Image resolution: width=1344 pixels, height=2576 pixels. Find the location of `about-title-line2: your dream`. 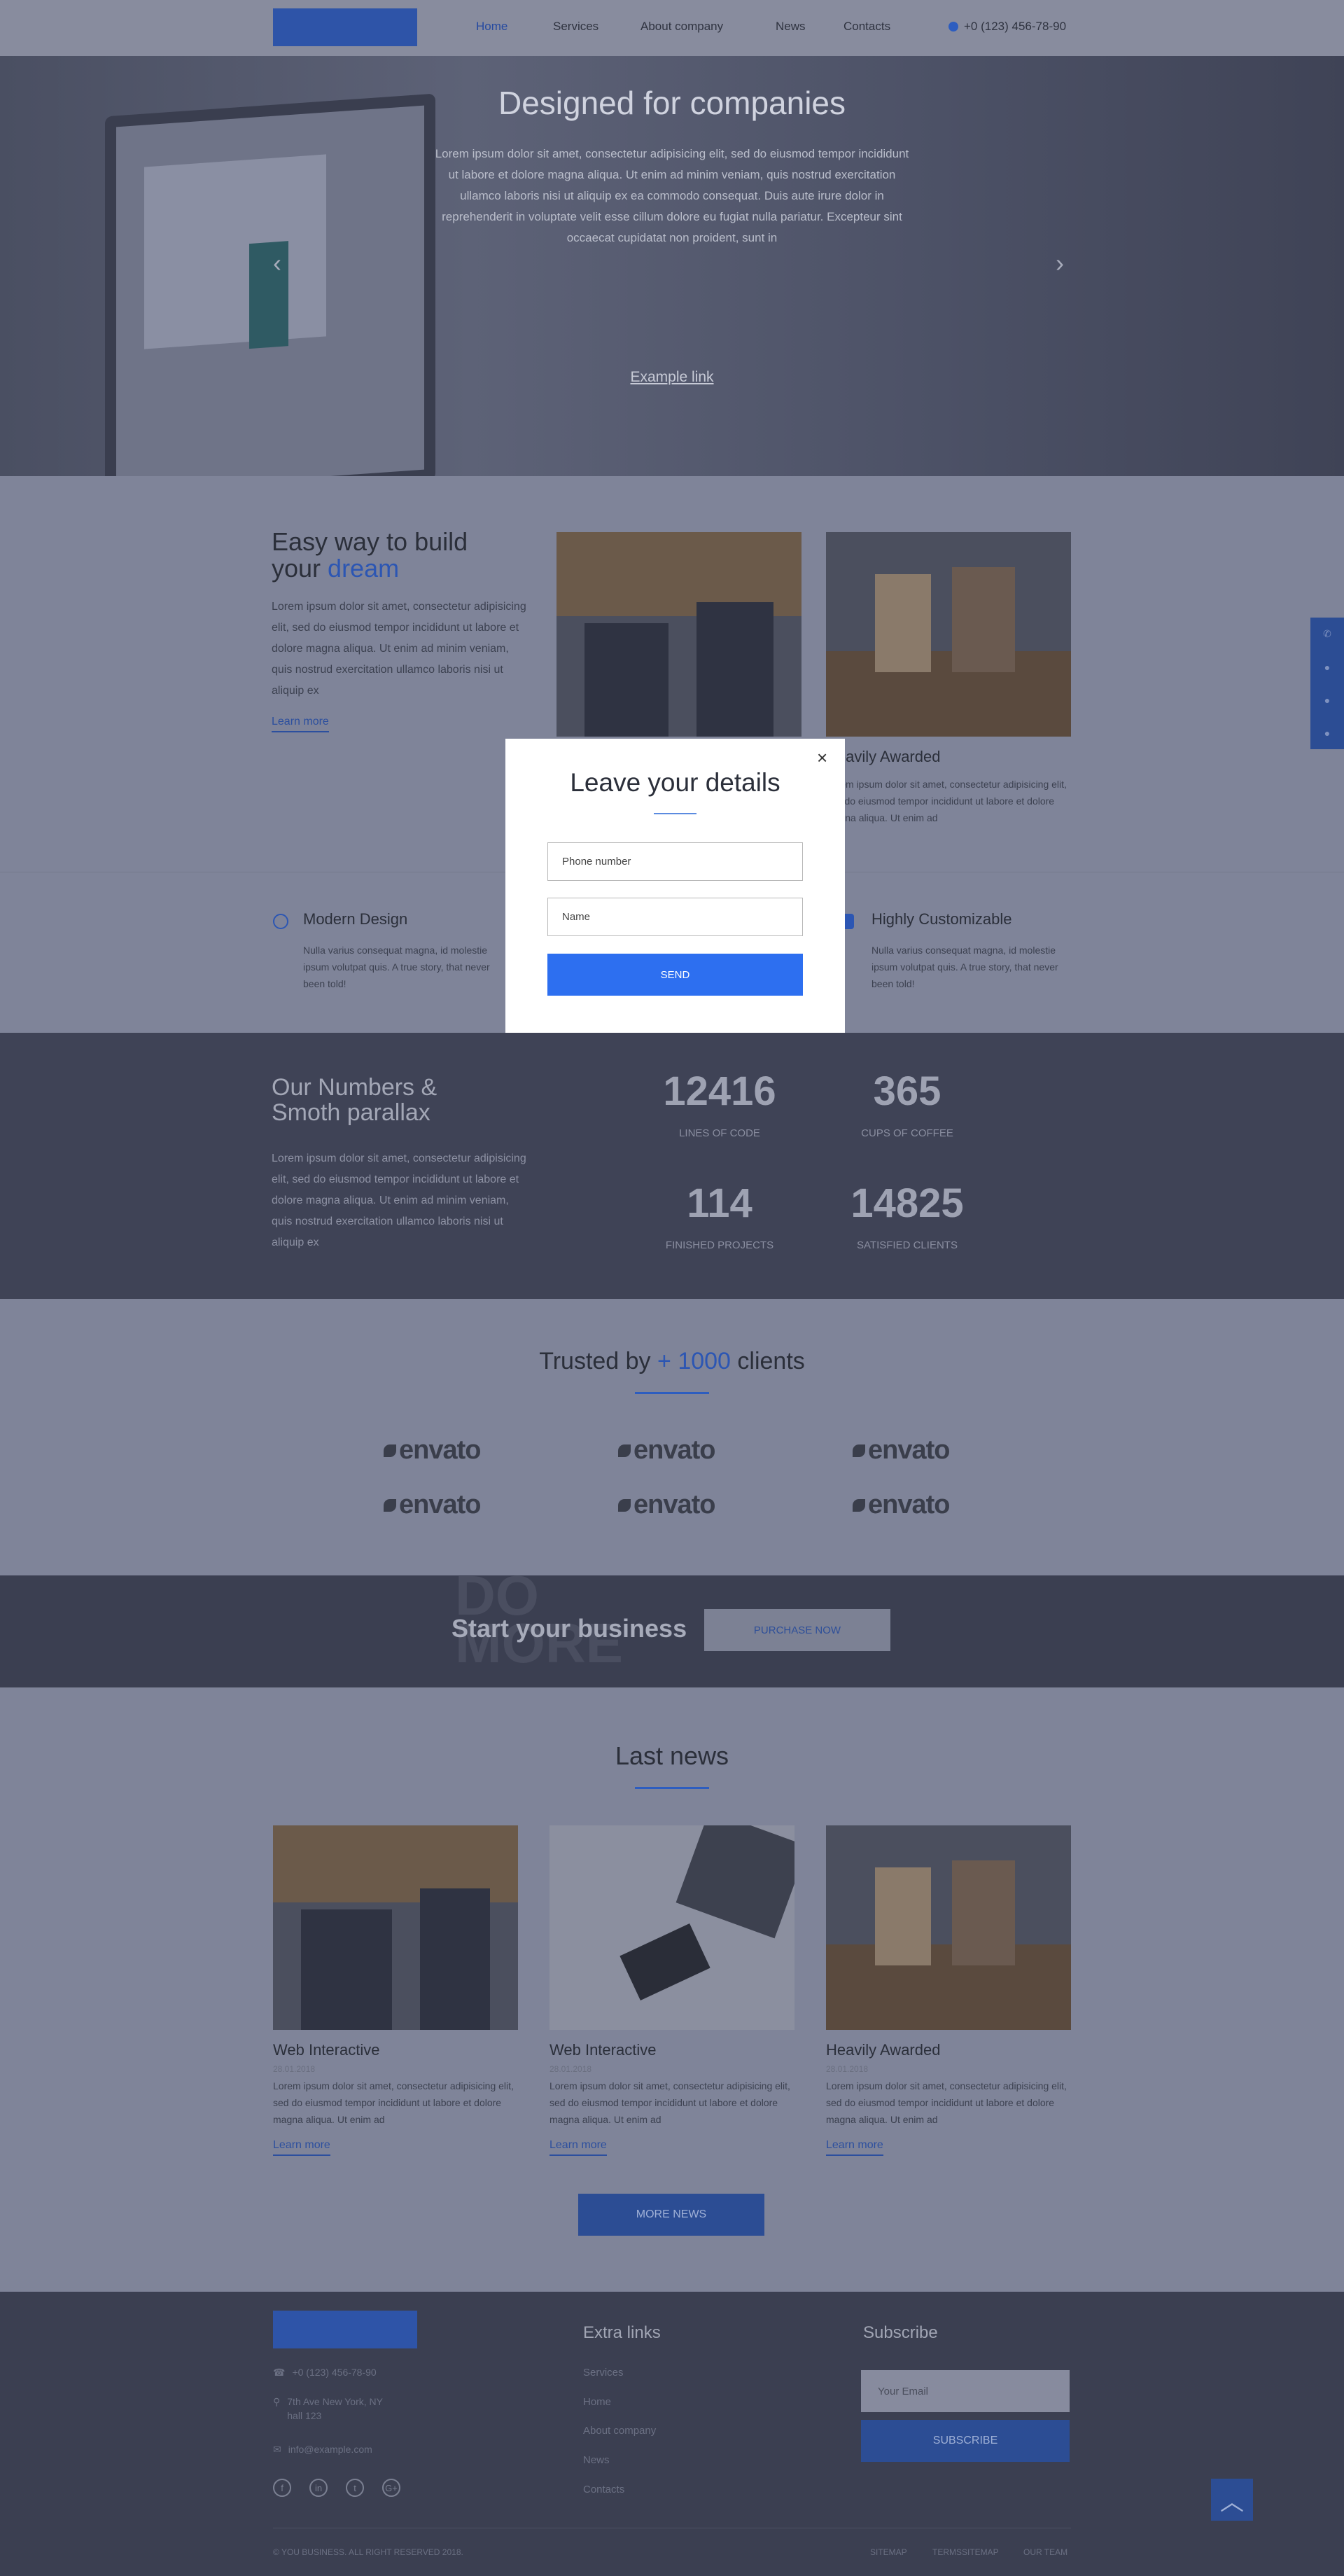

about-title-line2: your dream is located at coordinates (370, 568).